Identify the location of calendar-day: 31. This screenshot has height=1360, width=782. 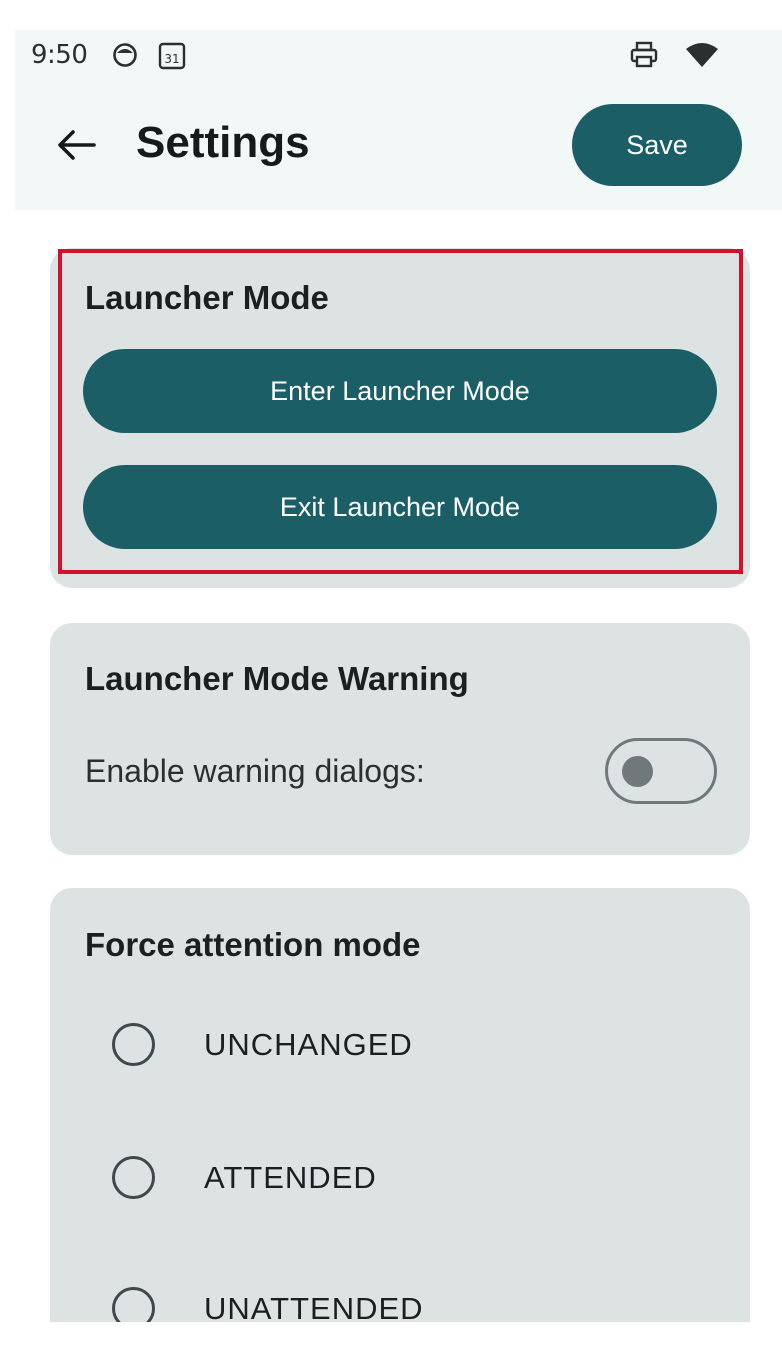
(171, 59).